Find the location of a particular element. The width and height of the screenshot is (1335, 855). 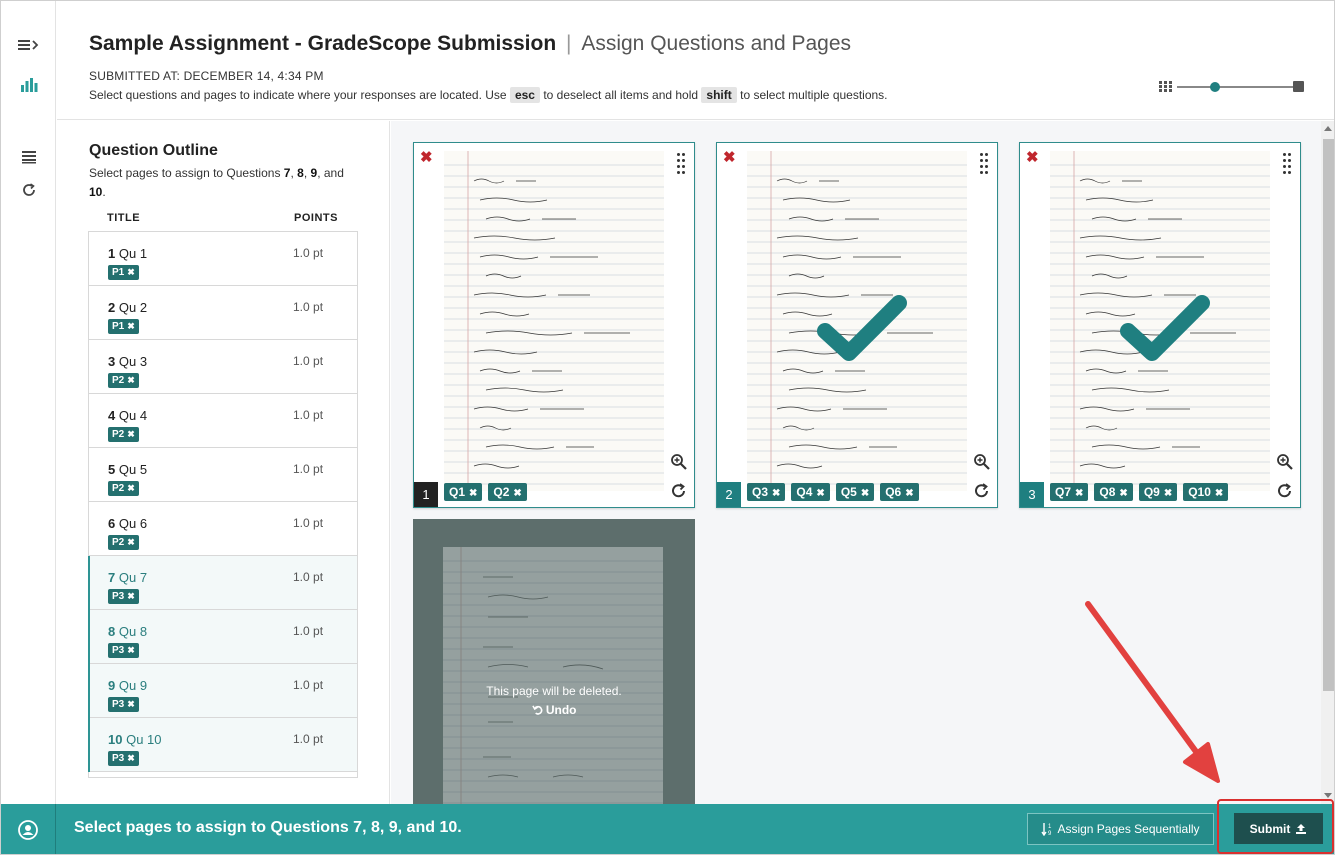

question-row: 8 Qu 8 1.0 pt P3 ✖ is located at coordinates (222, 637).